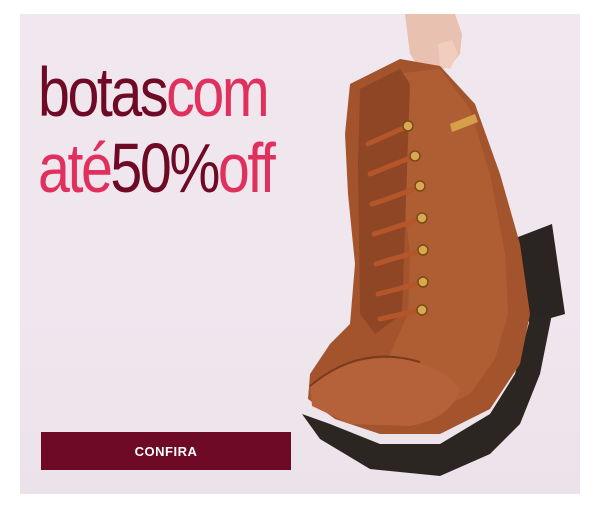 This screenshot has width=600, height=515. I want to click on headline-word-ate: até, so click(75, 168).